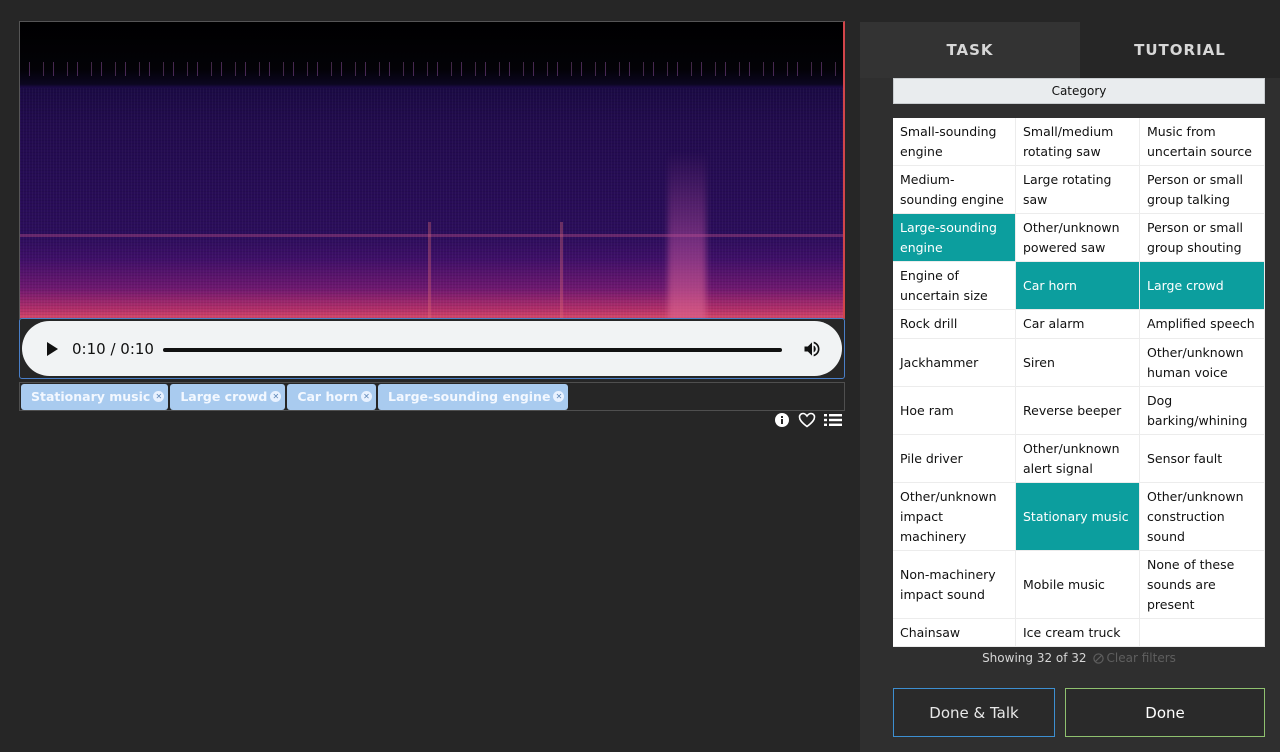  What do you see at coordinates (1202, 142) in the screenshot?
I see `category-option: Music from uncertain source` at bounding box center [1202, 142].